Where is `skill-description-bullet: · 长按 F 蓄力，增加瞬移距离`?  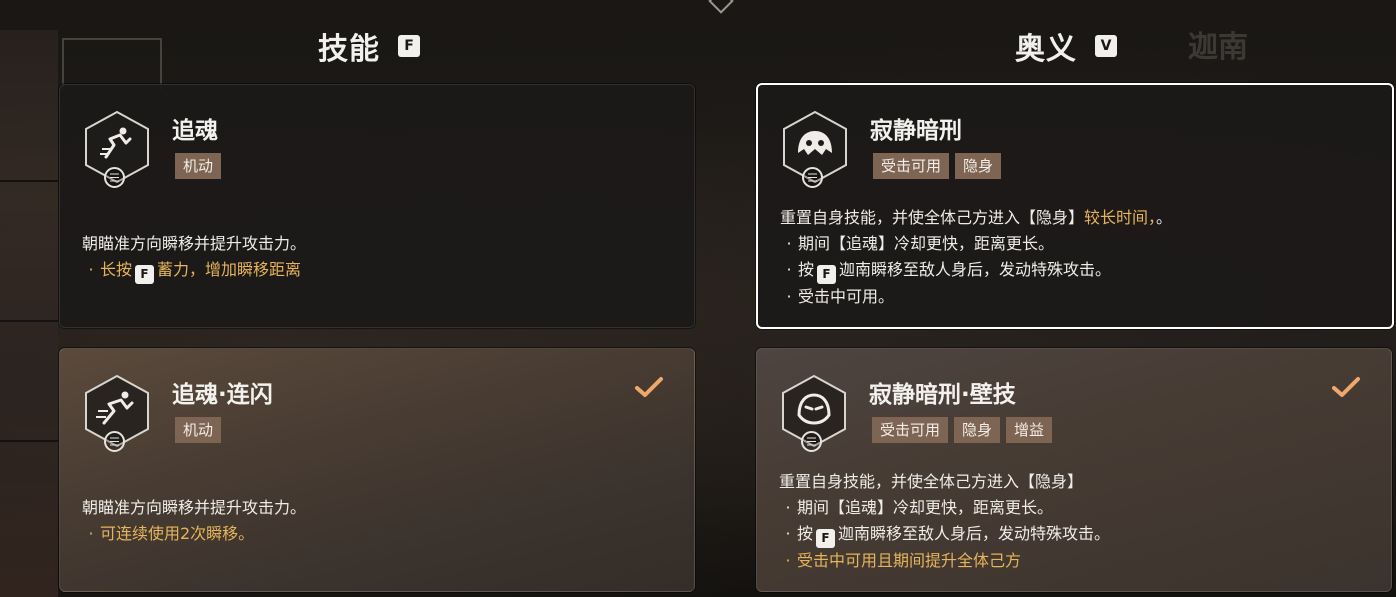 skill-description-bullet: · 长按 F 蓄力，增加瞬移距离 is located at coordinates (378, 270).